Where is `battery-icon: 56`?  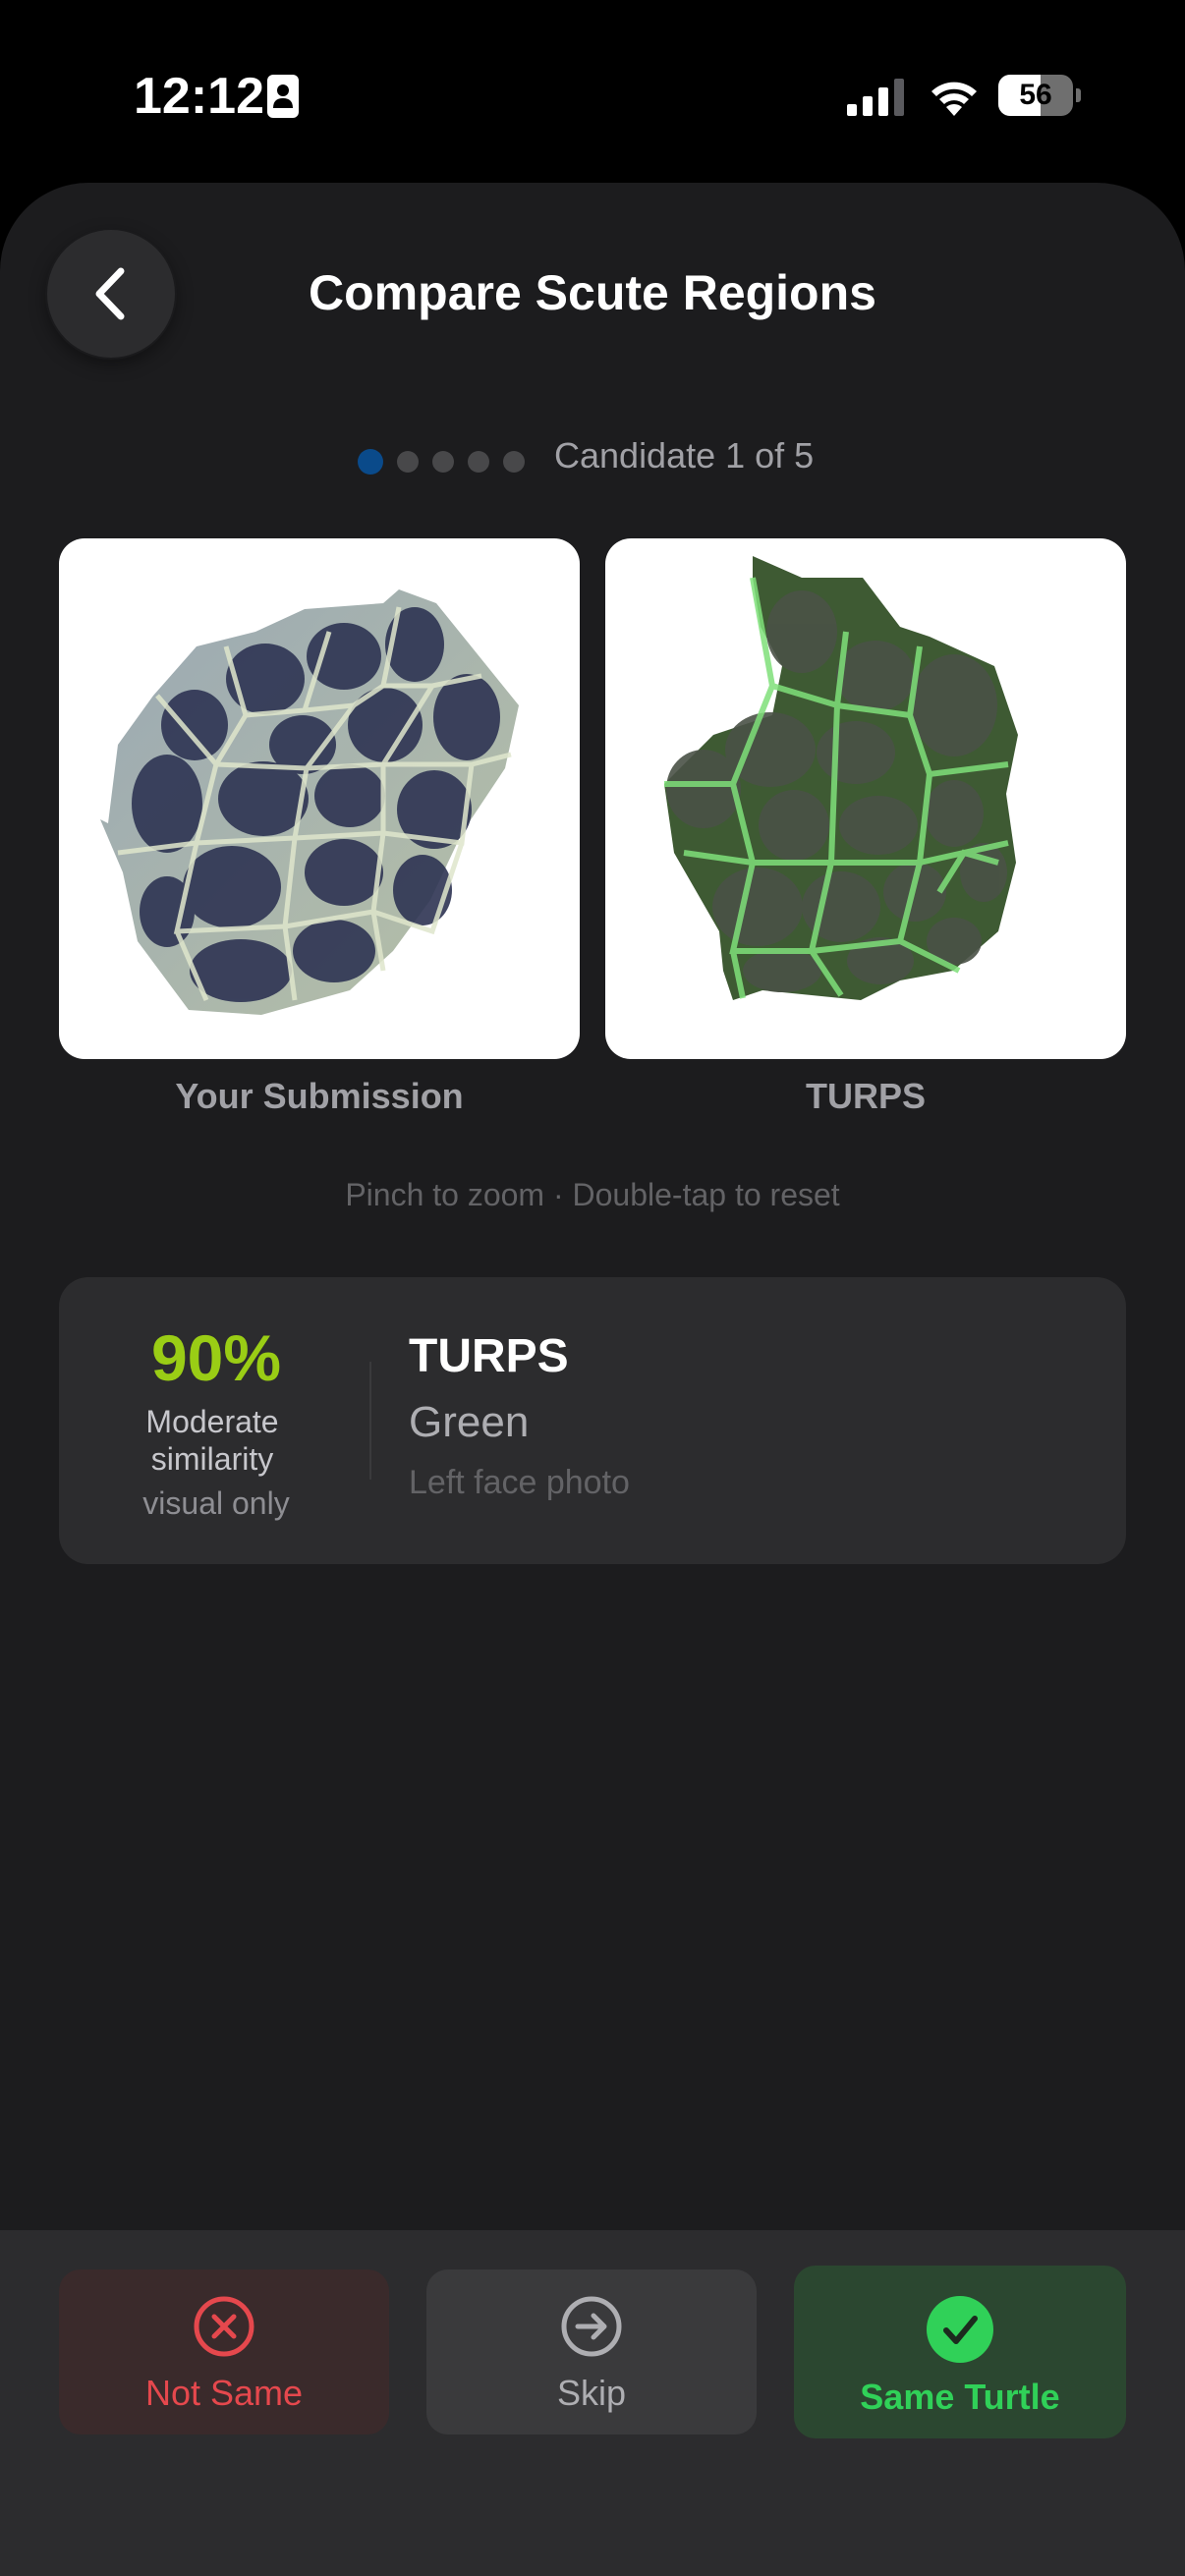
battery-icon: 56 is located at coordinates (1040, 95).